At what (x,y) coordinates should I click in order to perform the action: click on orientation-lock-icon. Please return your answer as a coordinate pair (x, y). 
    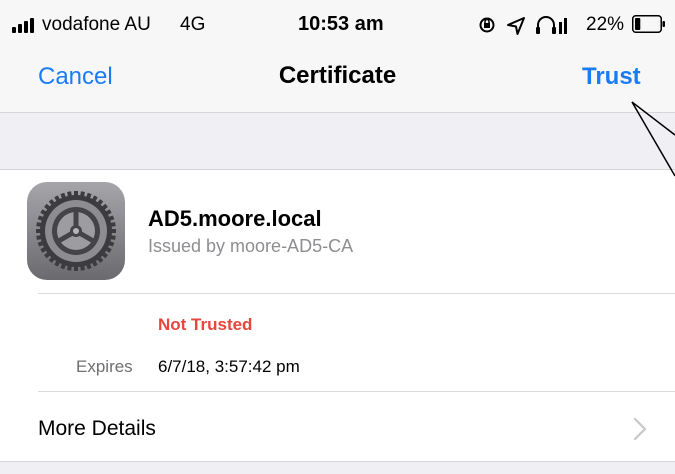
    Looking at the image, I should click on (487, 25).